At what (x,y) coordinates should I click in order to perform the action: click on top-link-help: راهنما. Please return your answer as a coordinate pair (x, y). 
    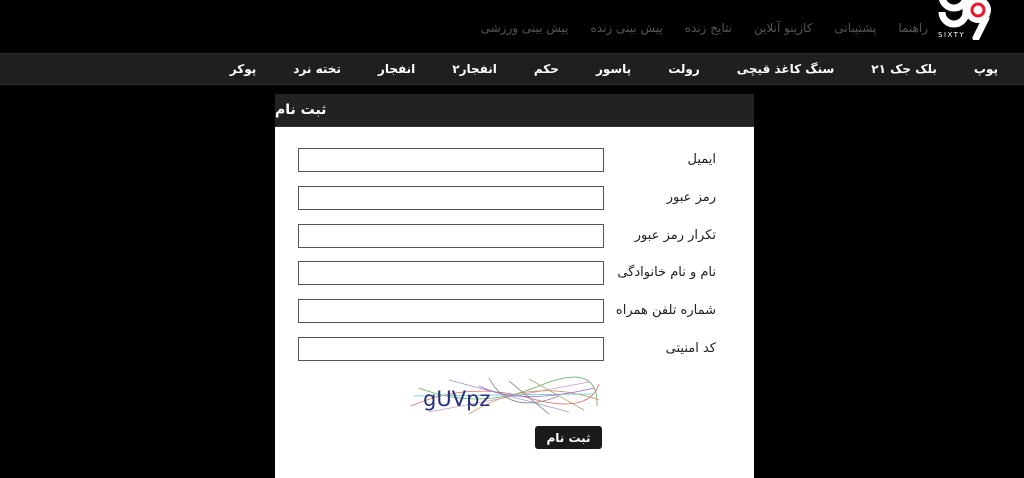
    Looking at the image, I should click on (913, 28).